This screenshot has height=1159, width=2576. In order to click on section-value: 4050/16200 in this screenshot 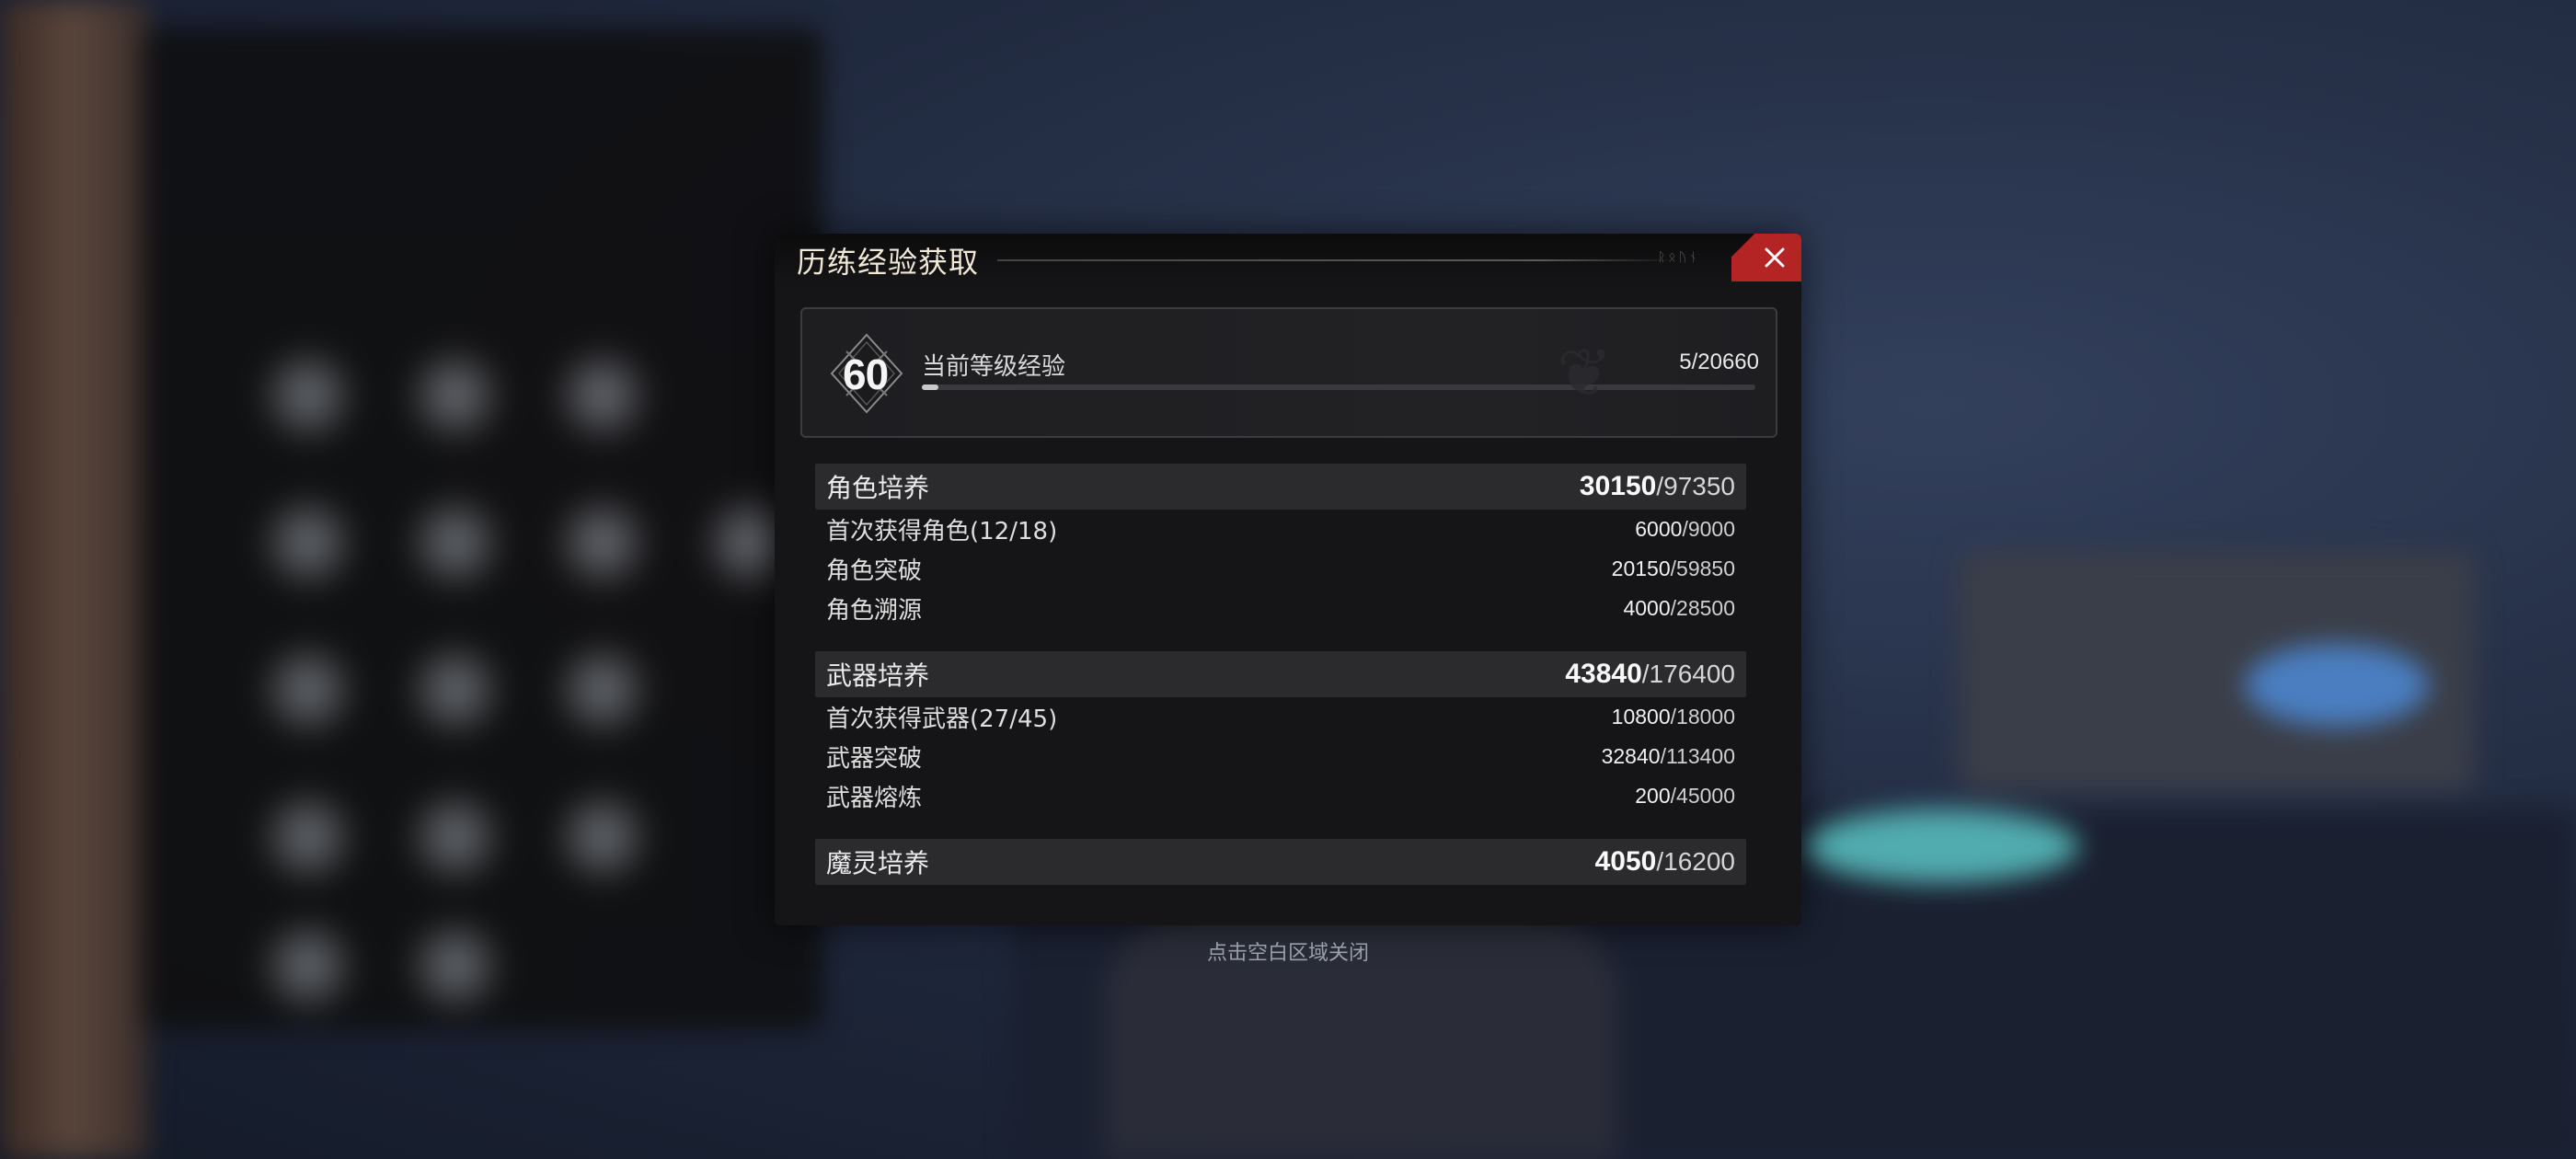, I will do `click(1665, 862)`.